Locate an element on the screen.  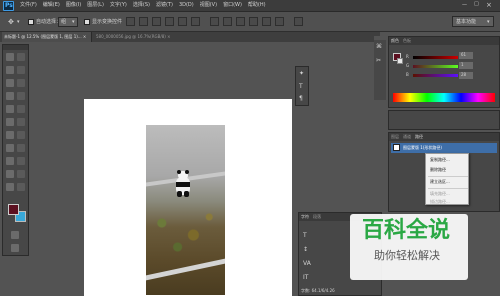
input-g: 1 is located at coordinates (466, 65).